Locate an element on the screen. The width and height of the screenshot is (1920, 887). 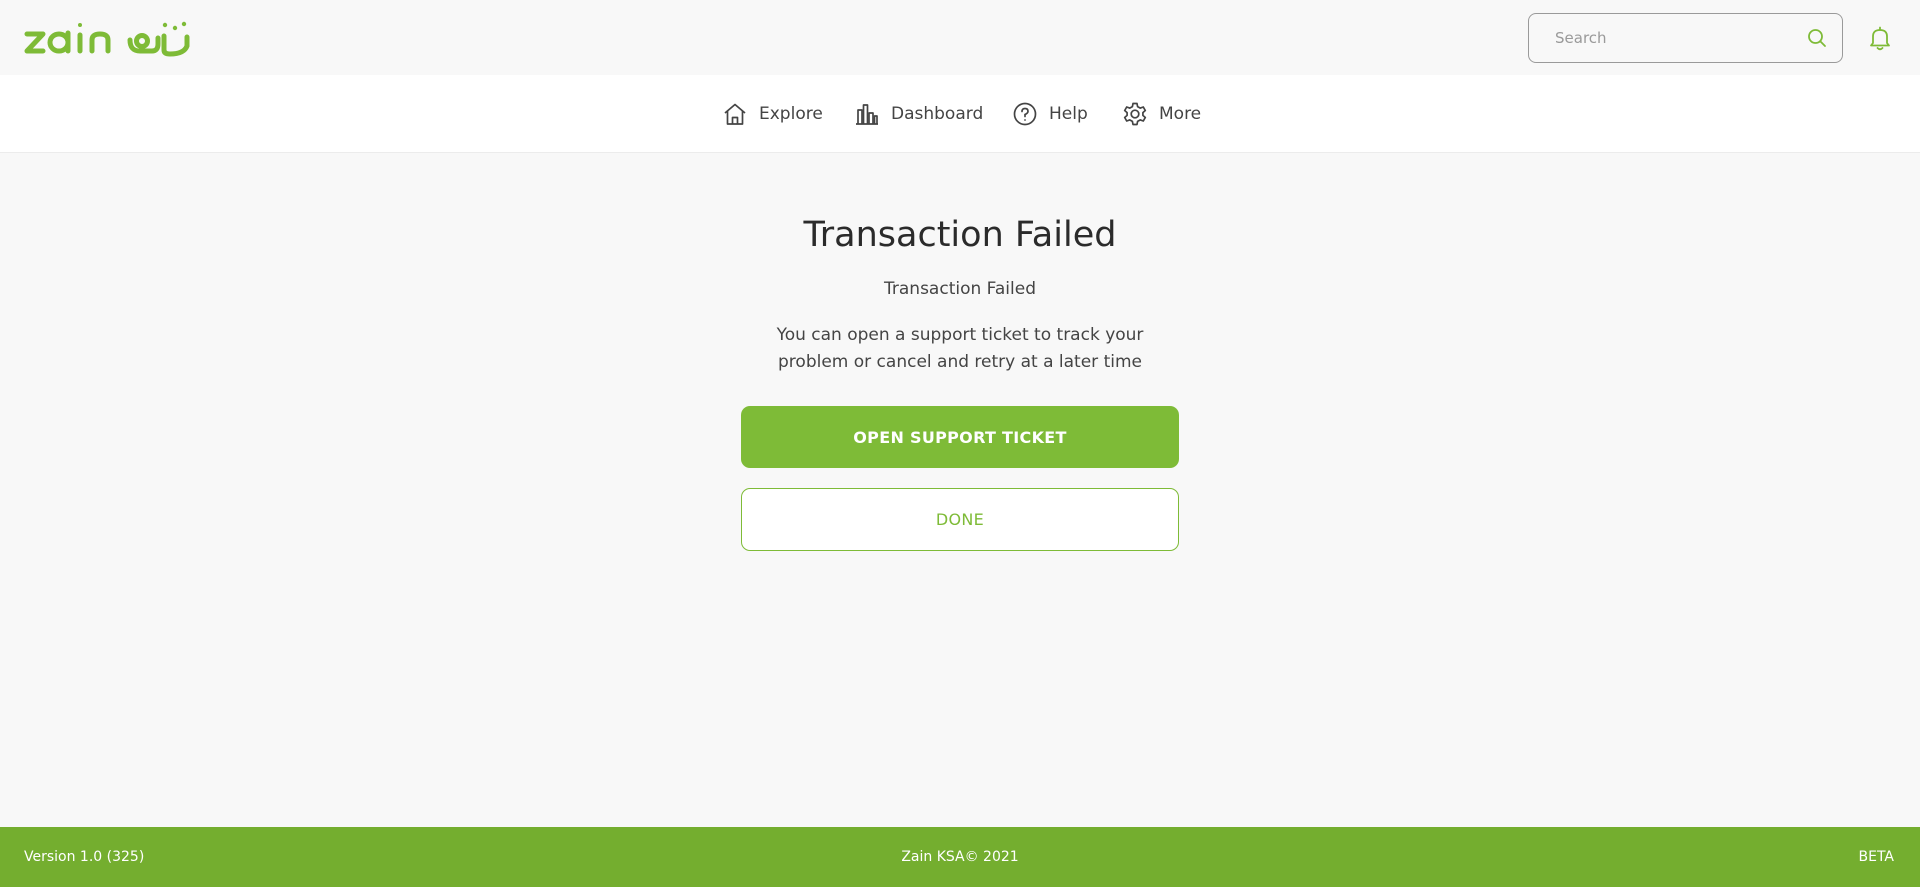
gear-icon is located at coordinates (1135, 114).